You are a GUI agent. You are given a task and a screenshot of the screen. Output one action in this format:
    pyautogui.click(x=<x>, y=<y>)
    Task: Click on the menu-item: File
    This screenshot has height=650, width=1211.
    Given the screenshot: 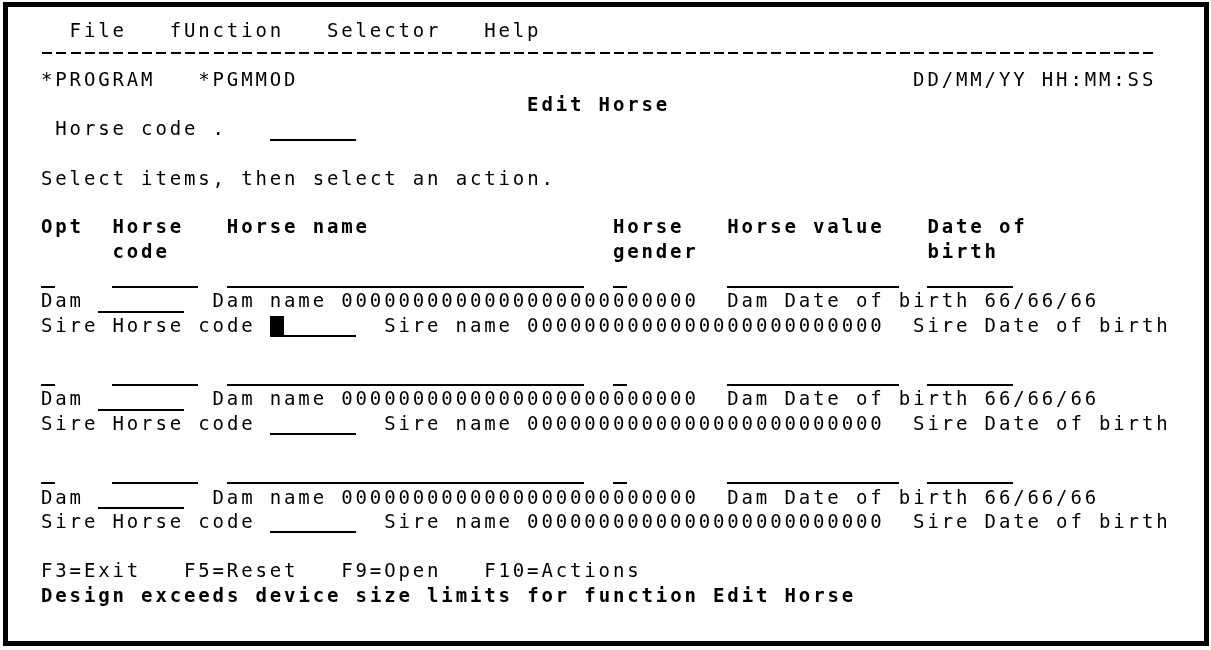 What is the action you would take?
    pyautogui.click(x=98, y=30)
    